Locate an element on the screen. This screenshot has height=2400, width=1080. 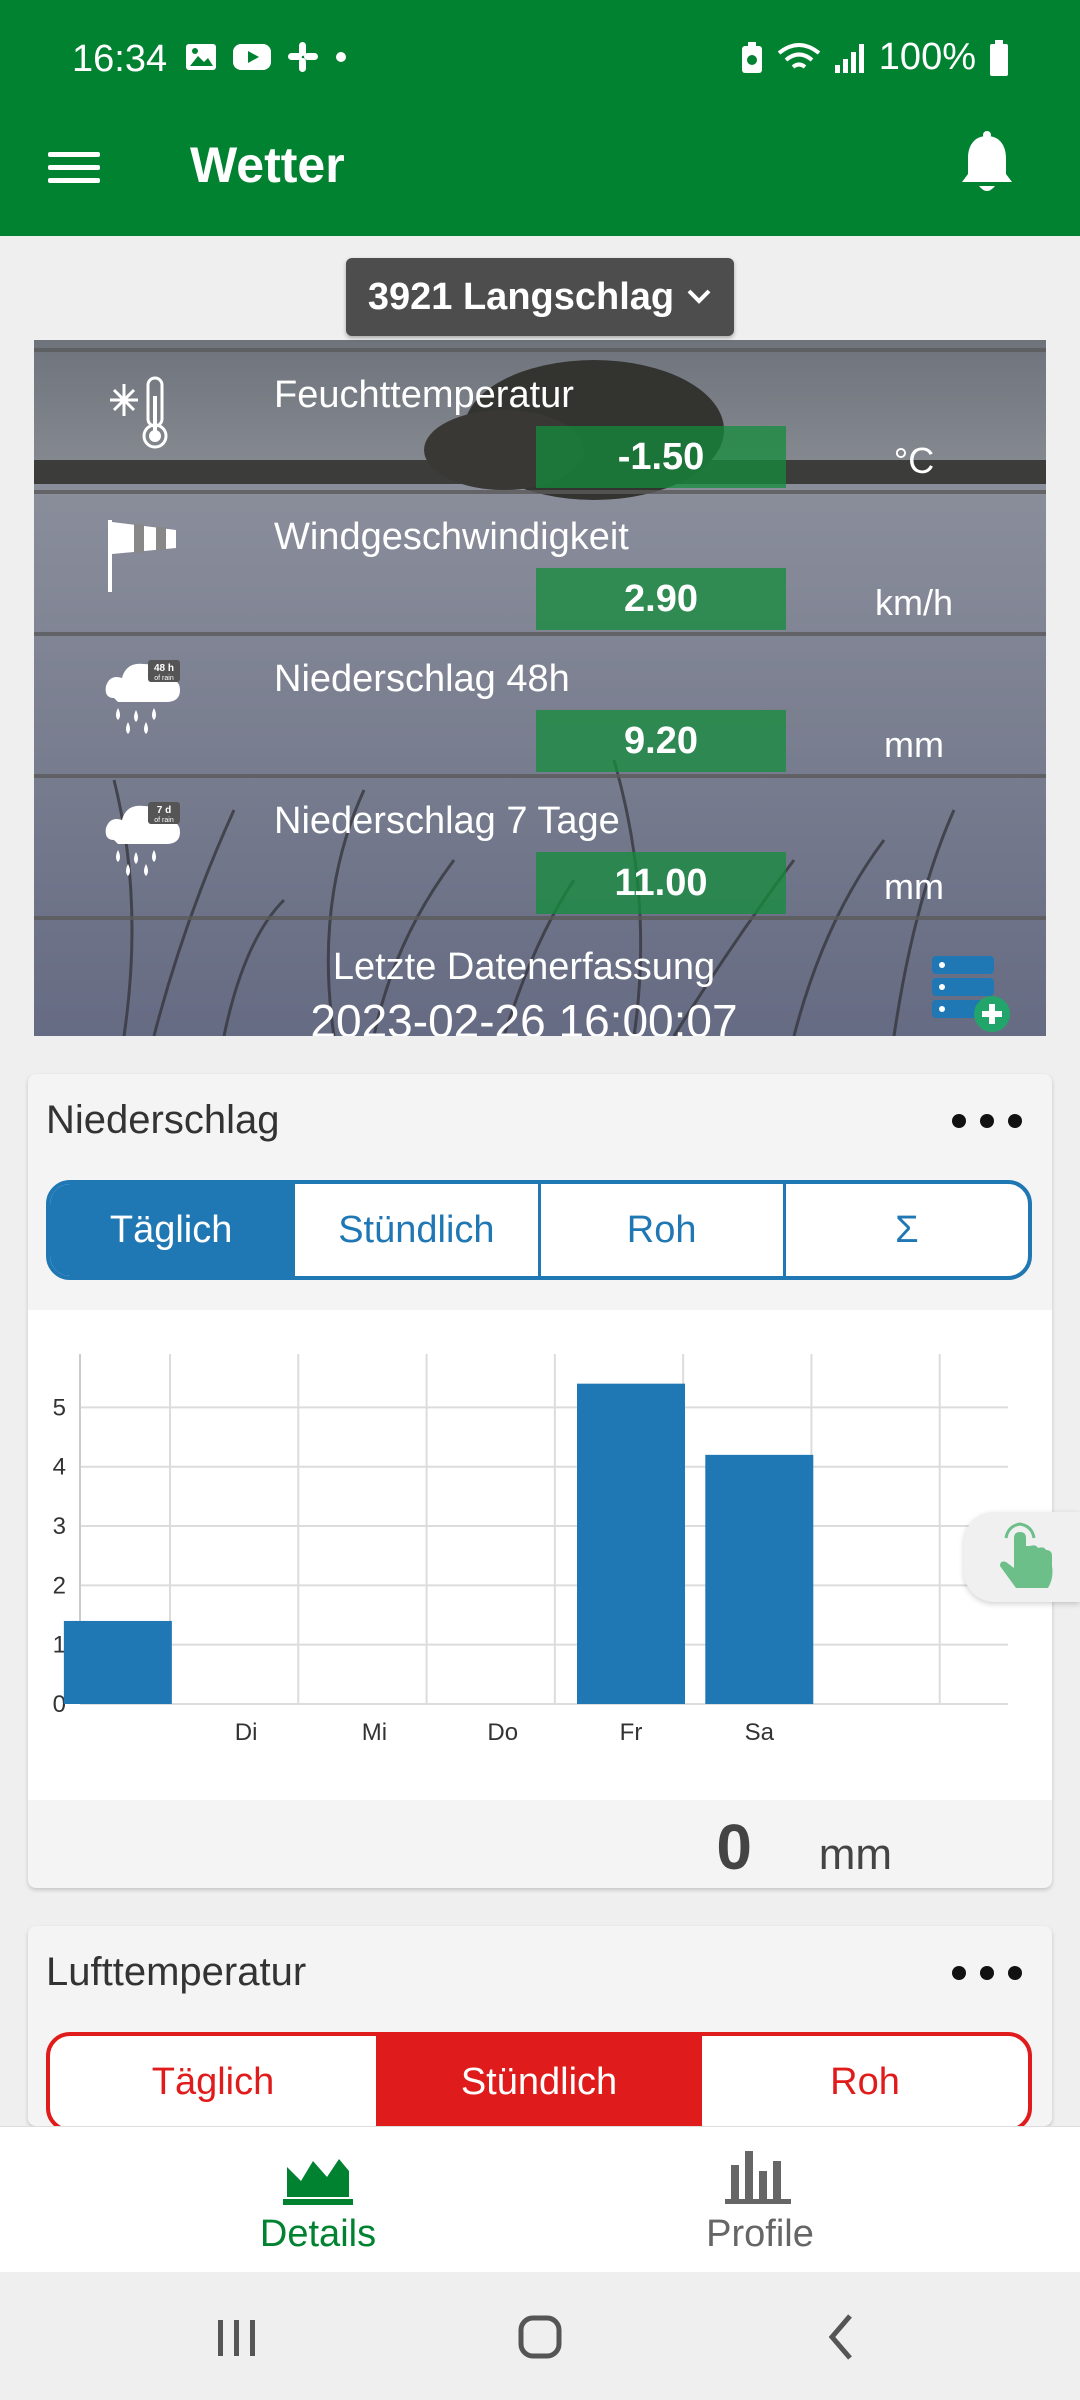
chevron-down-icon is located at coordinates (699, 296).